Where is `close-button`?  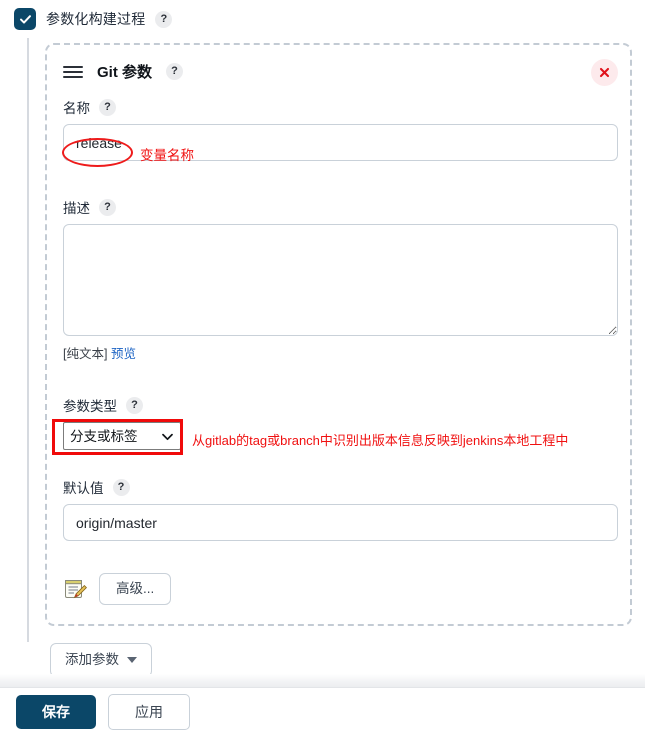
close-button is located at coordinates (604, 72).